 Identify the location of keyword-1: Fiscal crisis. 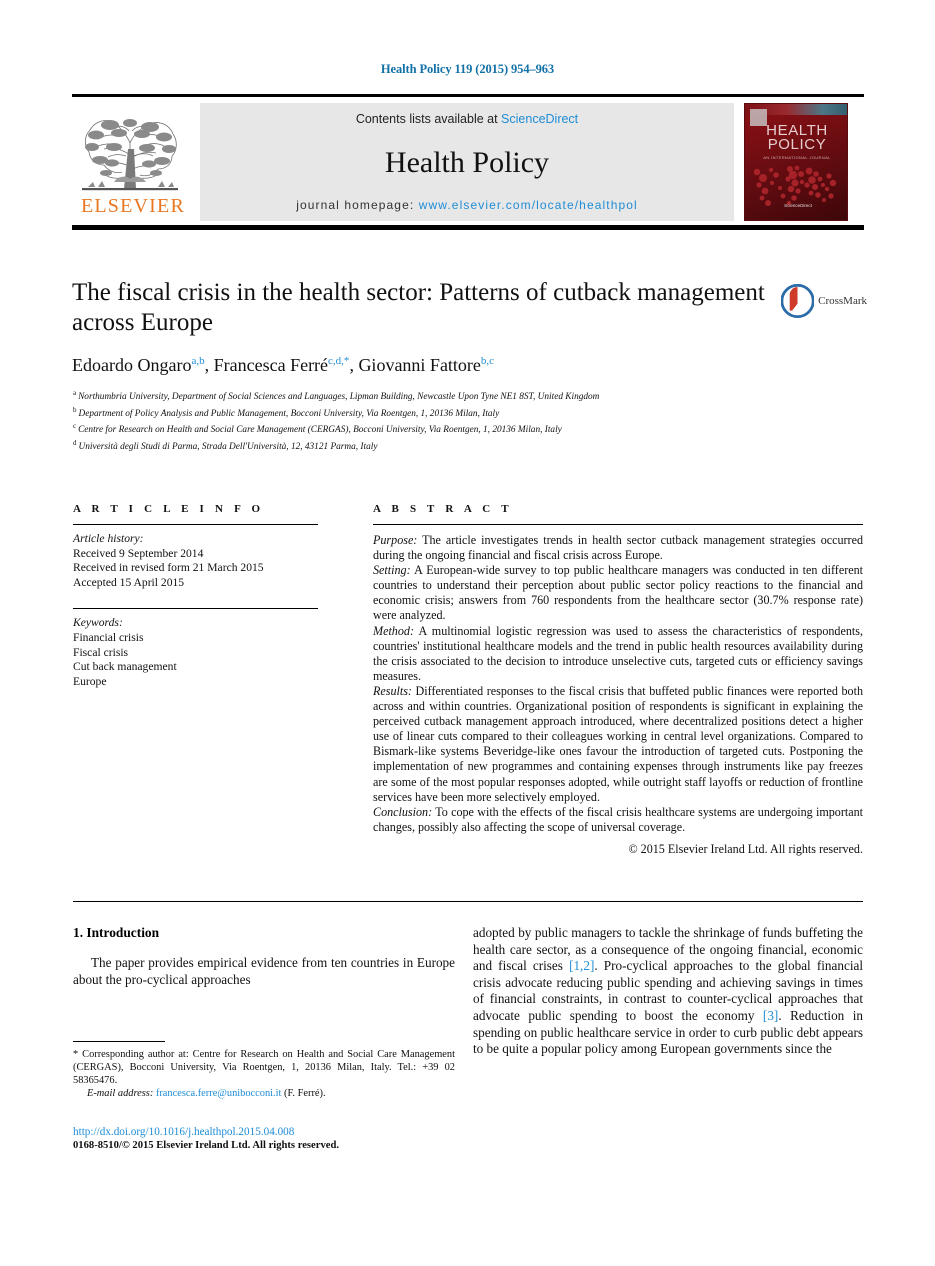
(101, 652).